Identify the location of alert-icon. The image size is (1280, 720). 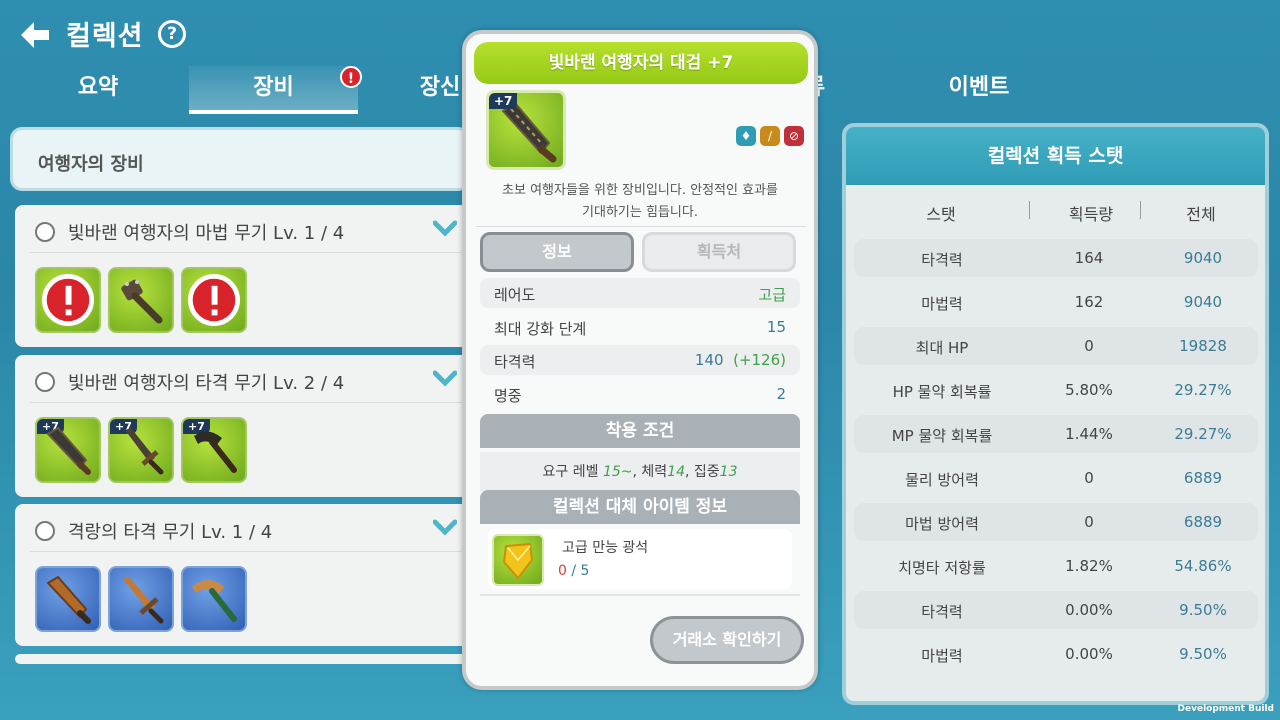
(68, 300).